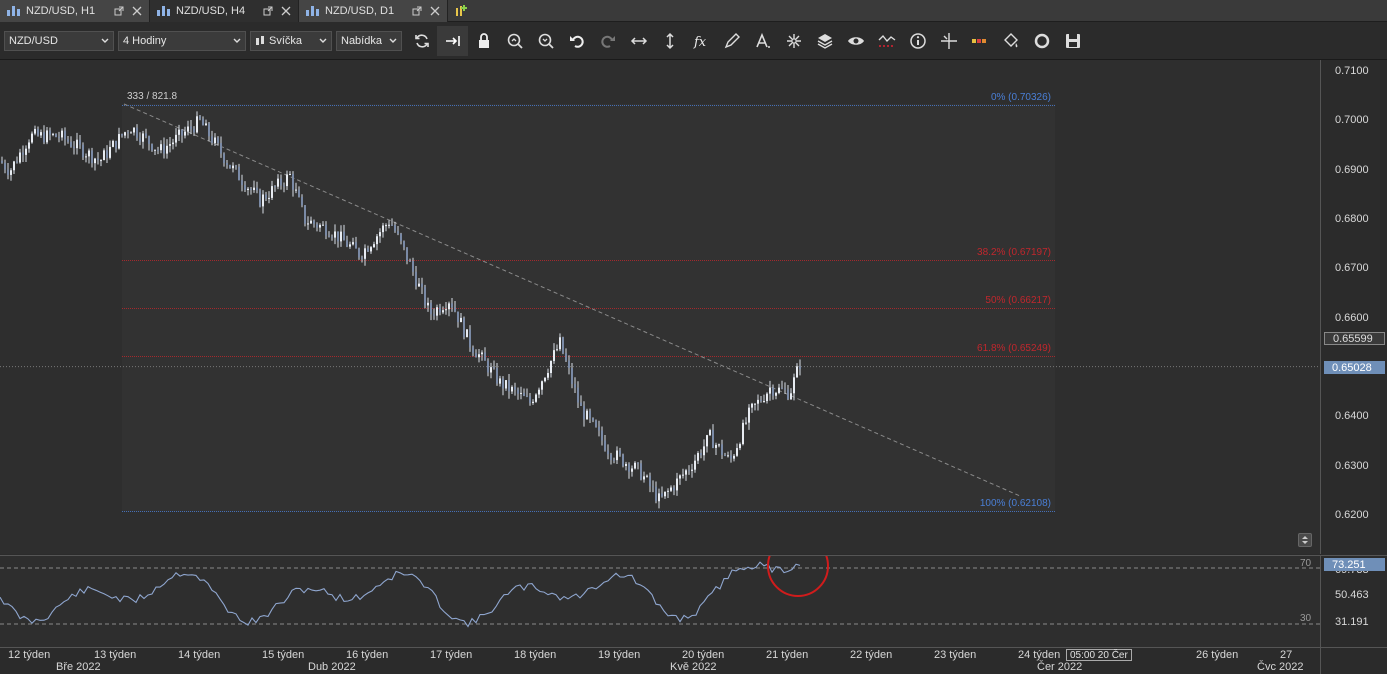 Image resolution: width=1387 pixels, height=674 pixels. I want to click on fill-button, so click(1010, 41).